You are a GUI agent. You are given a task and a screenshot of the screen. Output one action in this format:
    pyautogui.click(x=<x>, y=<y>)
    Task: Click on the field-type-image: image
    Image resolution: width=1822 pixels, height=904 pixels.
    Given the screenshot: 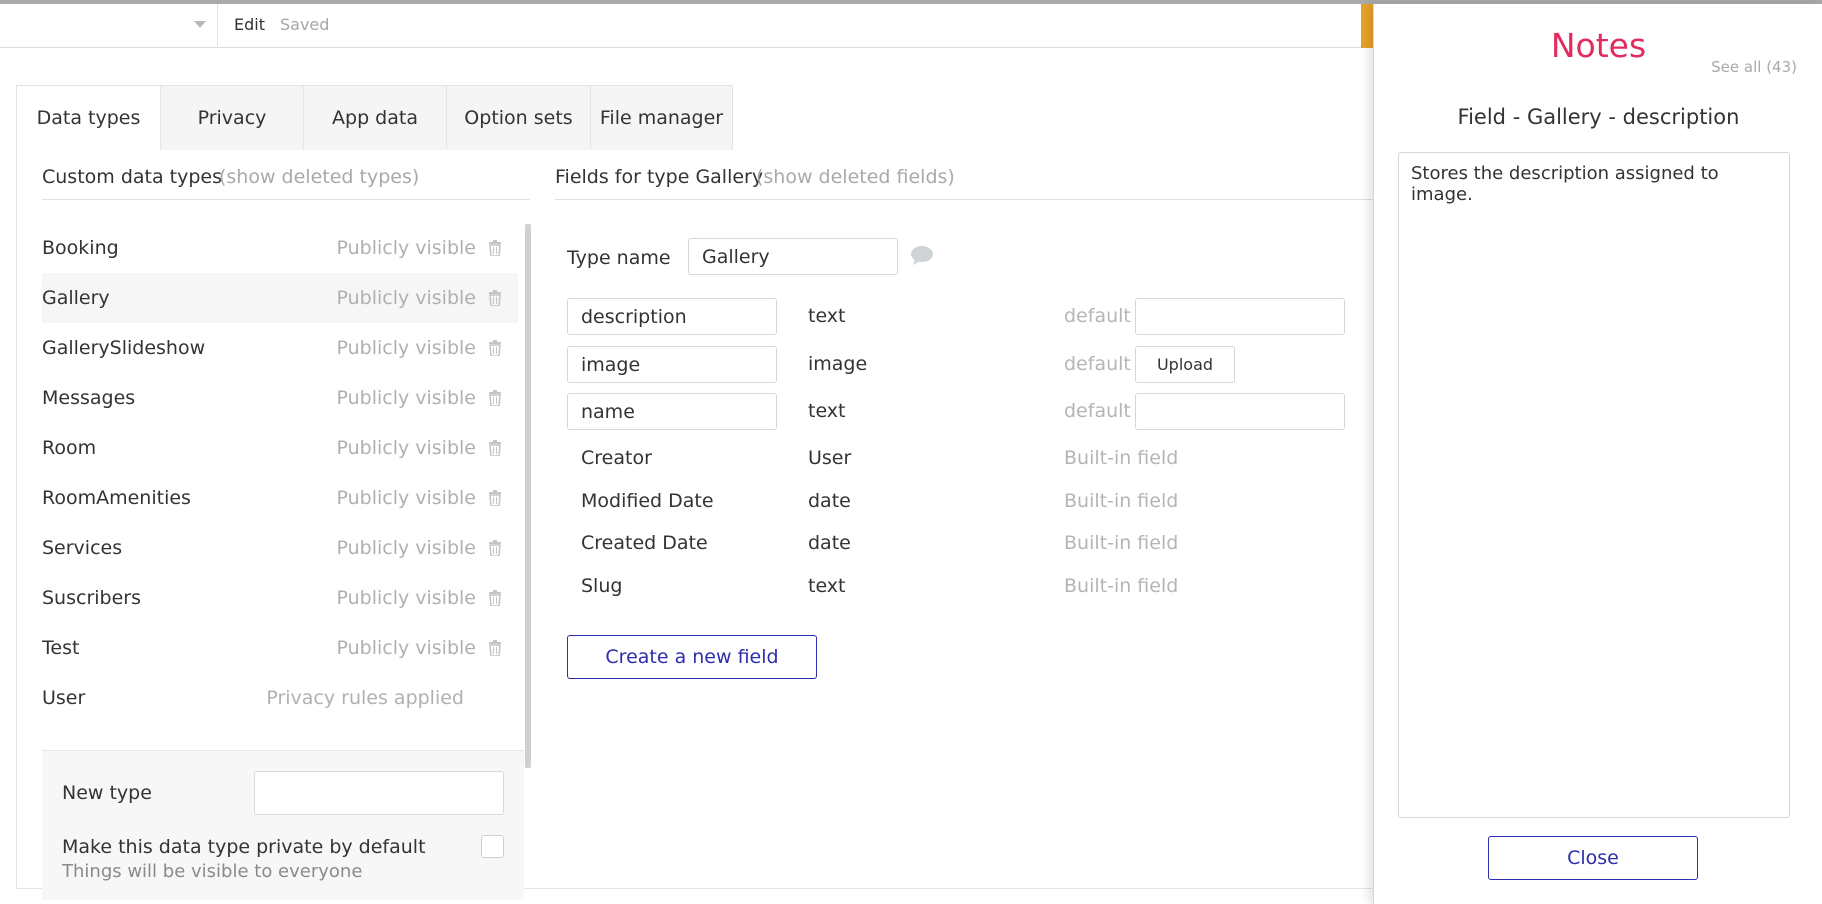 What is the action you would take?
    pyautogui.click(x=837, y=364)
    